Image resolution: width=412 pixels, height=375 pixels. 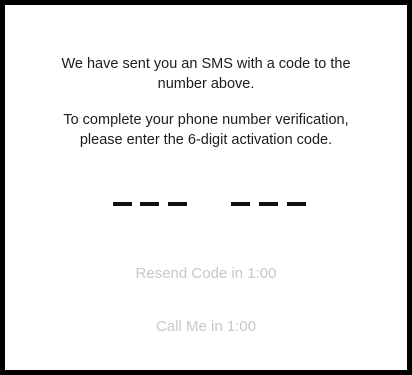 I want to click on sms-sent-message-line-2: number above., so click(x=206, y=84).